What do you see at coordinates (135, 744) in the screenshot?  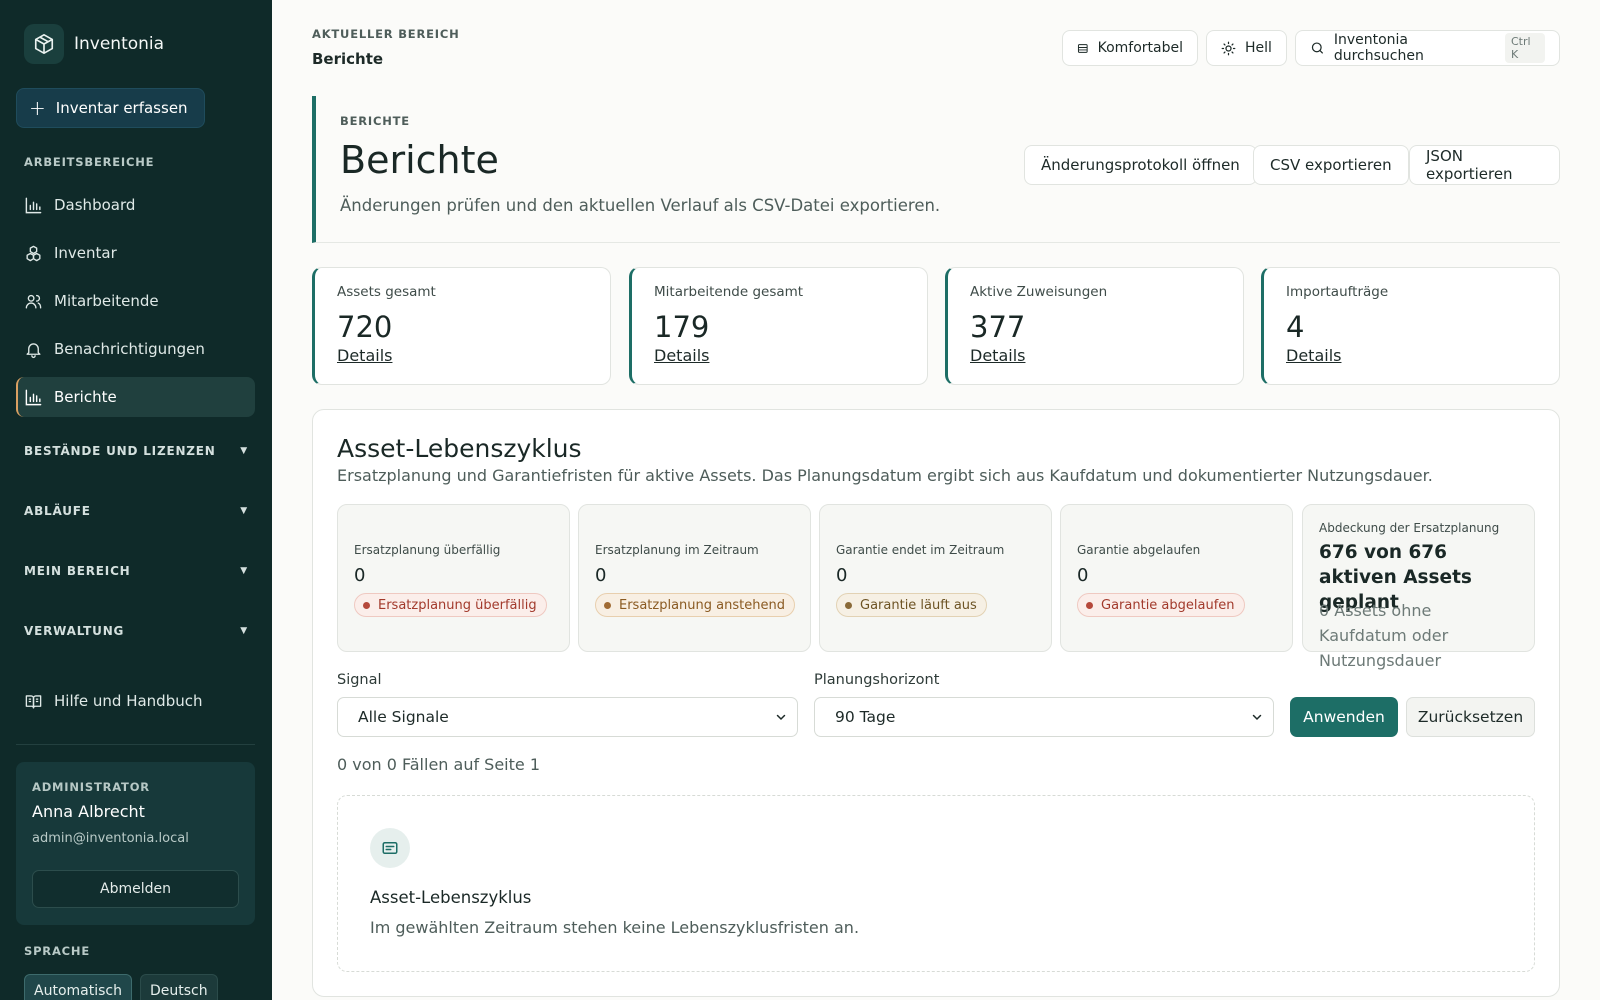 I see `sidebar-divider` at bounding box center [135, 744].